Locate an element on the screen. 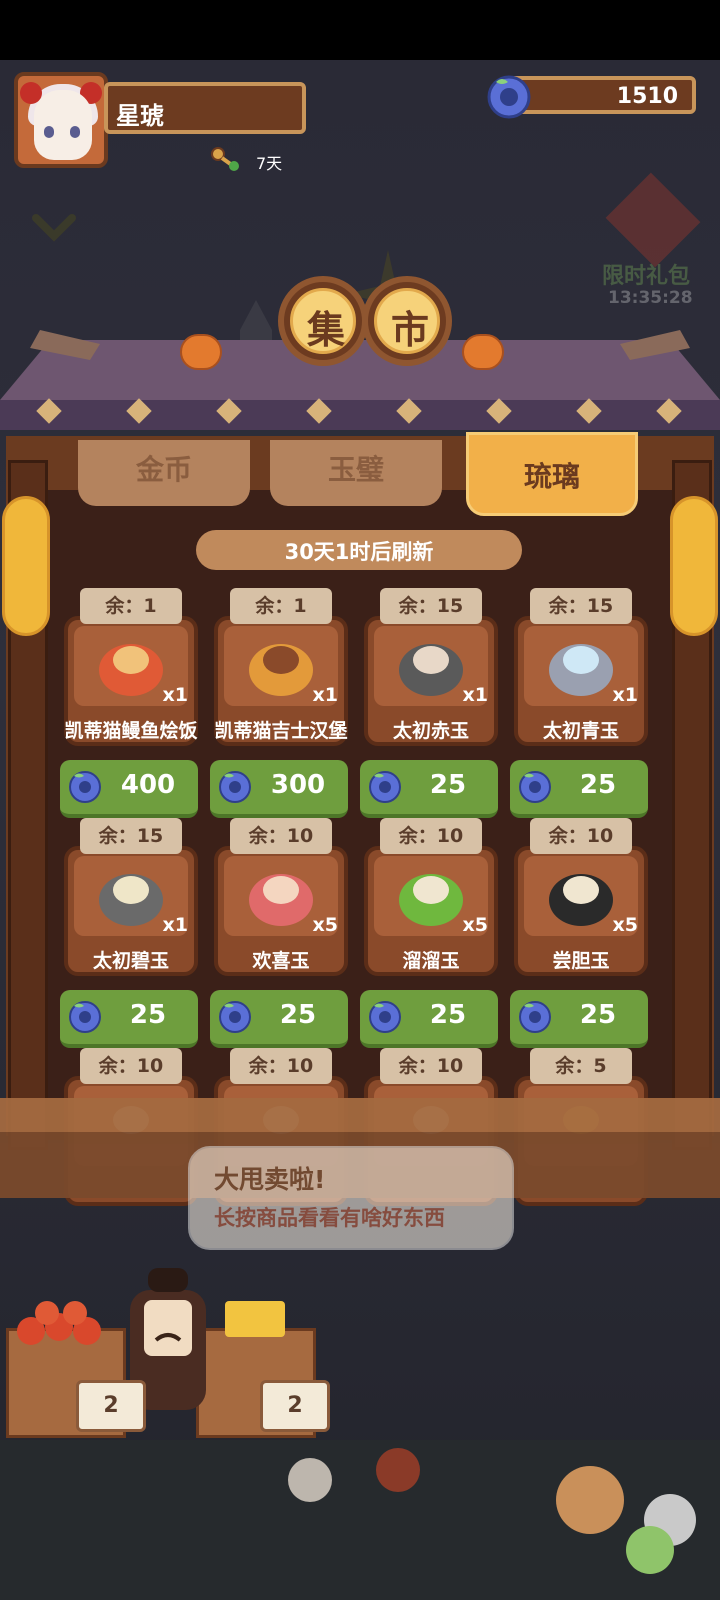  item-name: 太初青玉 is located at coordinates (580, 731).